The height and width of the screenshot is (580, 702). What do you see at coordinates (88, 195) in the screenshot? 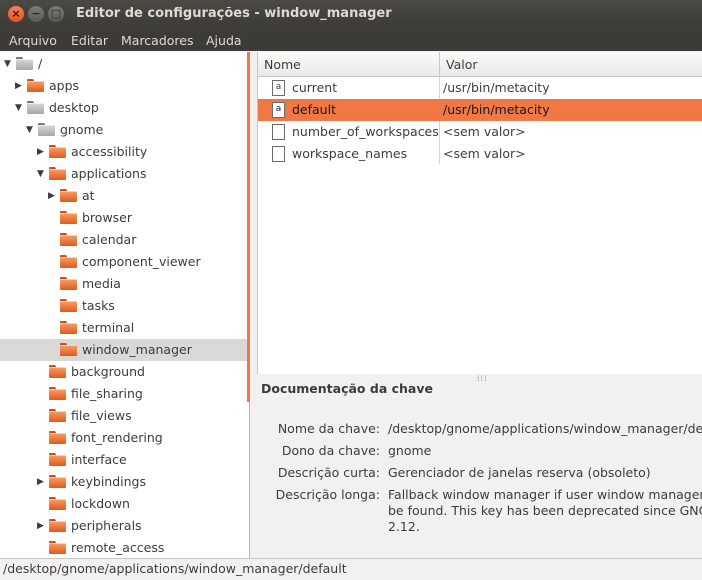
I see `tree-item-label: at` at bounding box center [88, 195].